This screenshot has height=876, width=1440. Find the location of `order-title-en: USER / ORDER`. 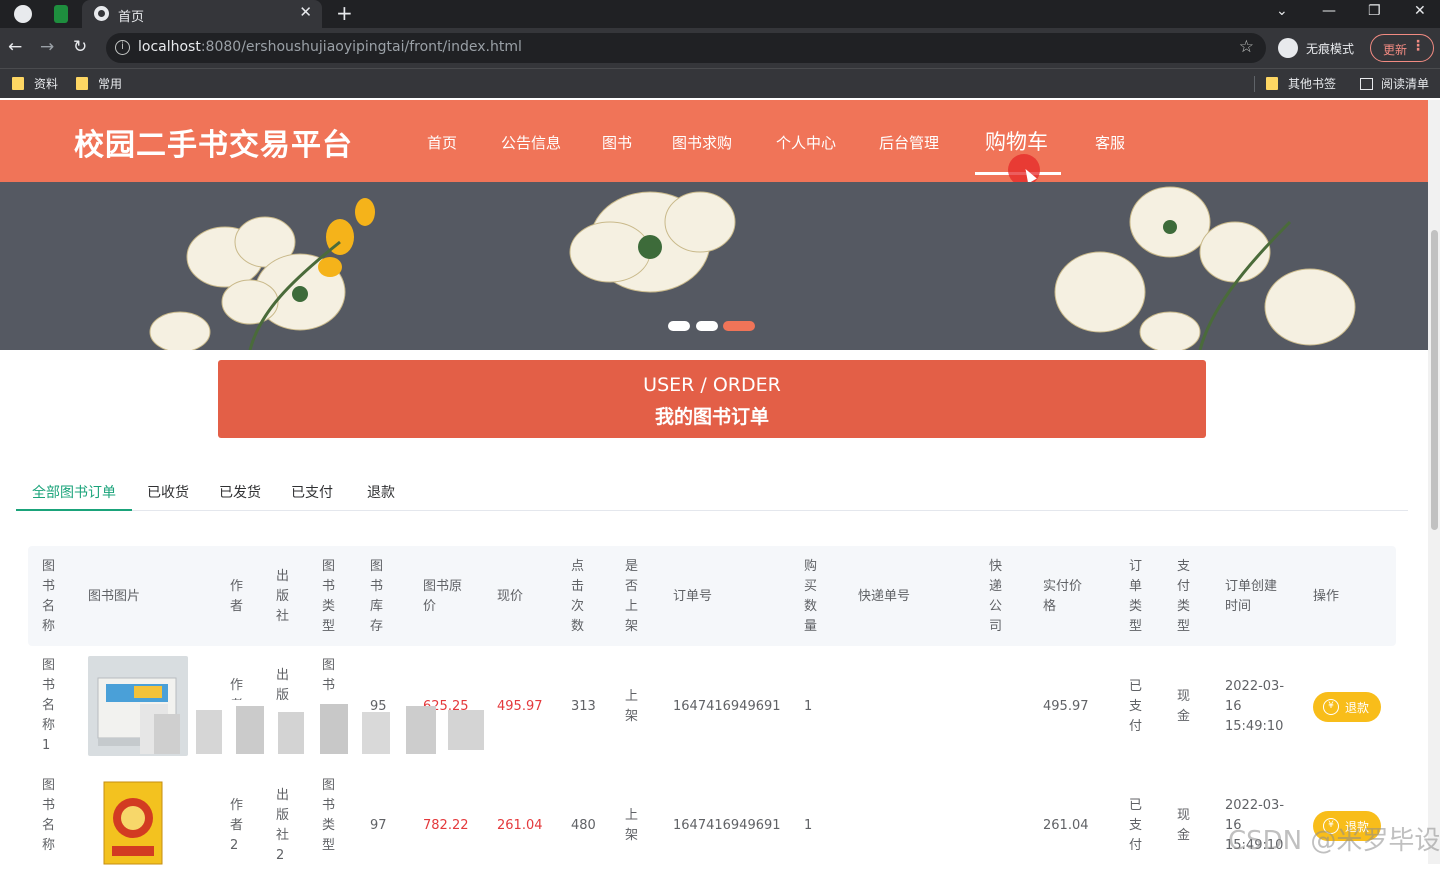

order-title-en: USER / ORDER is located at coordinates (712, 385).